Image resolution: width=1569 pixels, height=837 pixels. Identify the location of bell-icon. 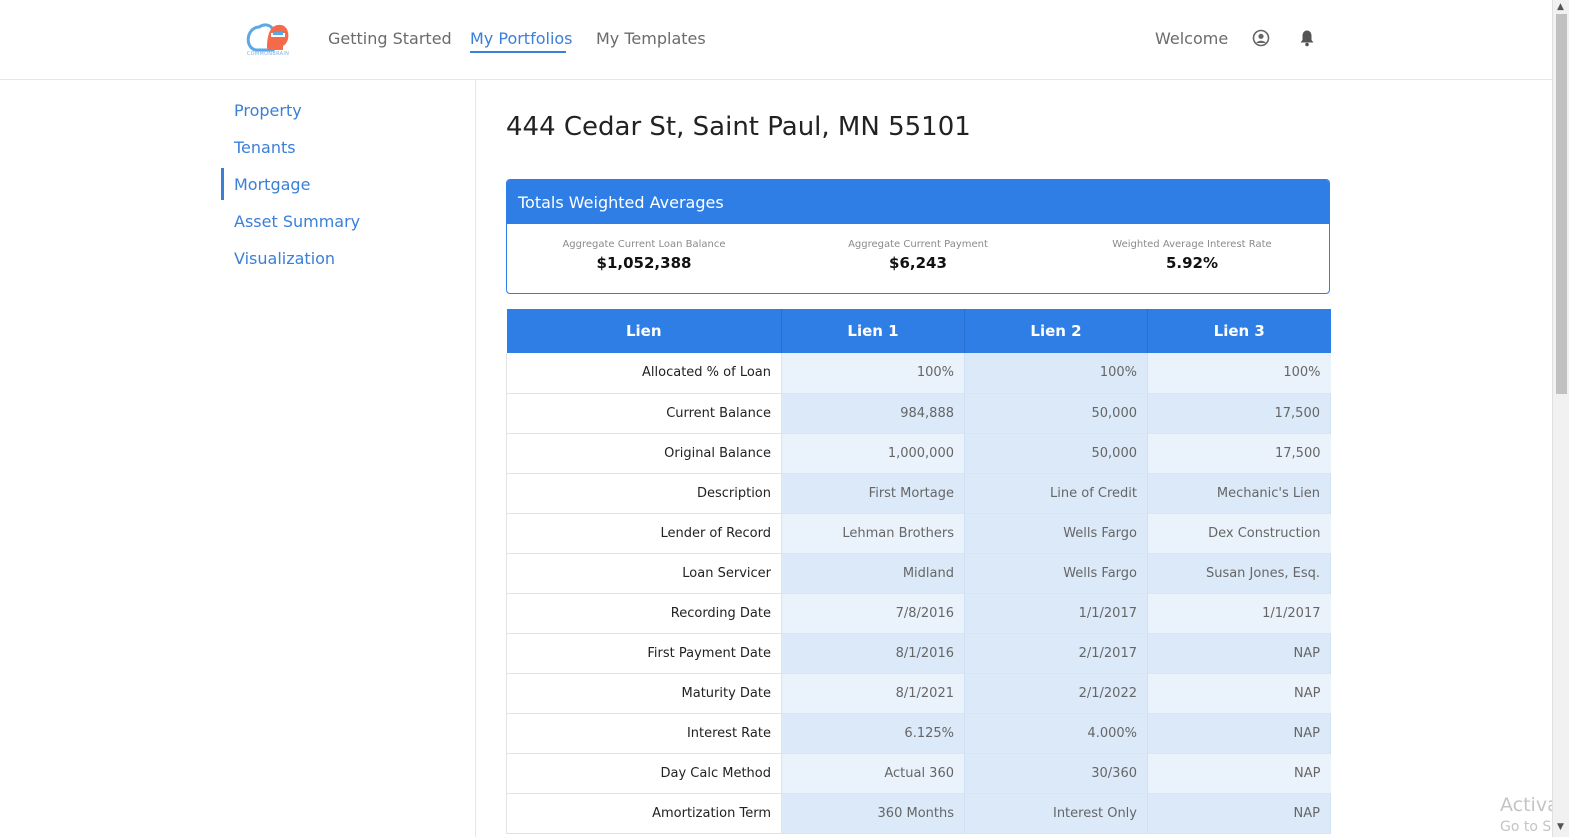
(1309, 39).